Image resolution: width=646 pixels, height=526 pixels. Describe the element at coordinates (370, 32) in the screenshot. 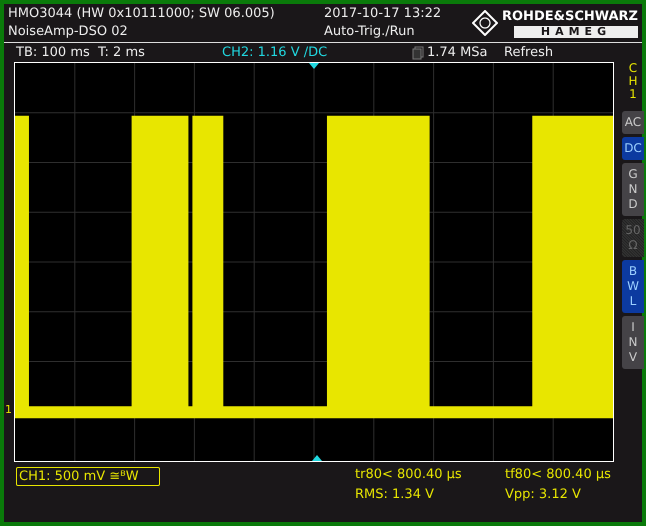

I see `trigger-mode: Auto-Trig./Run` at that location.